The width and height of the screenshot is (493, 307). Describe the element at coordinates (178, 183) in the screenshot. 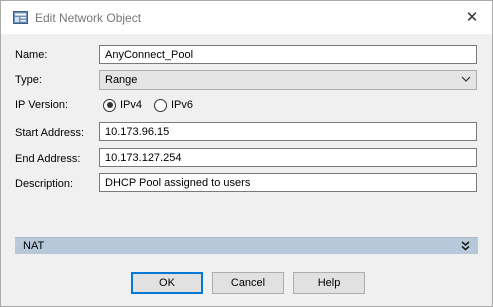

I see `description-value: DHCP Pool assigned to users` at that location.